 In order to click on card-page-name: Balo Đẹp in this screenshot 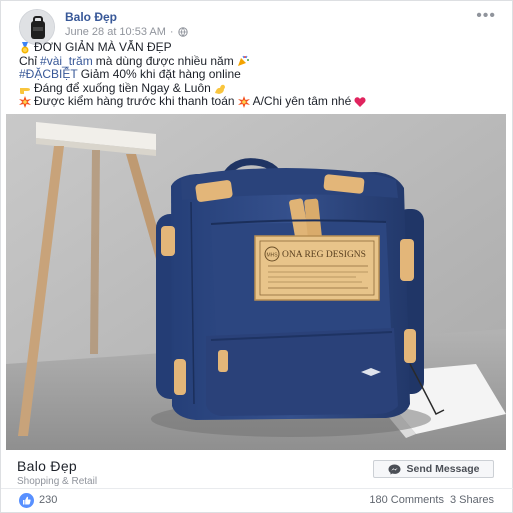, I will do `click(47, 466)`.